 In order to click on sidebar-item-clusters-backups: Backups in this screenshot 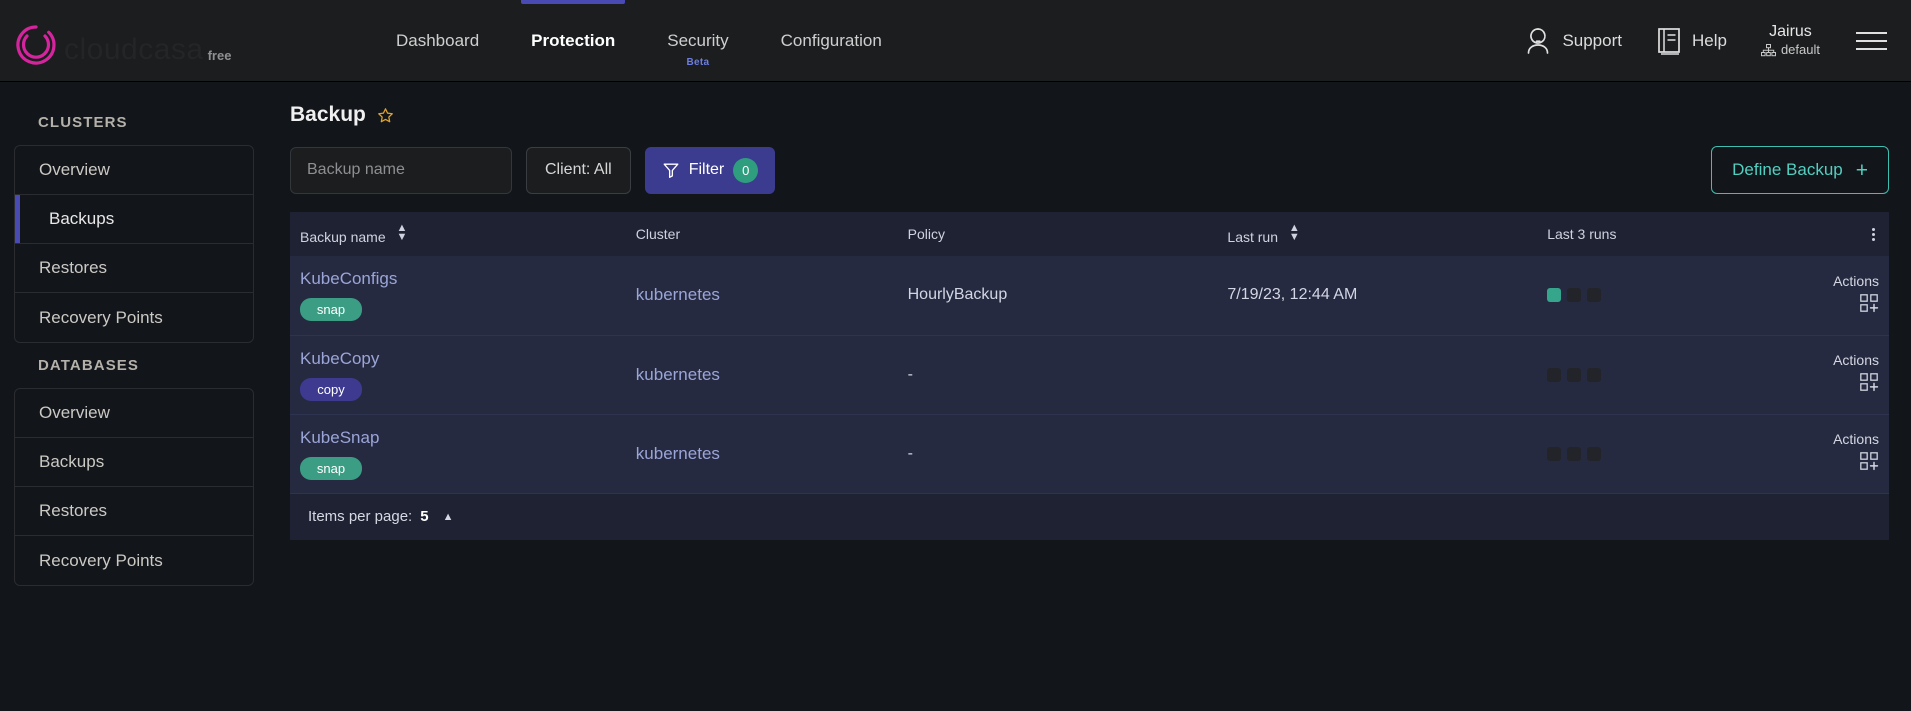, I will do `click(134, 219)`.